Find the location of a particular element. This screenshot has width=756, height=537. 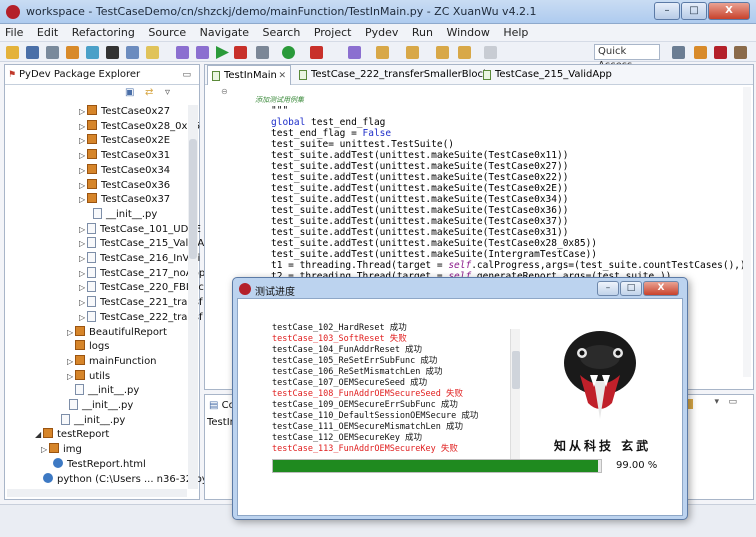

link-editor-icon: ⇄ is located at coordinates (149, 92).